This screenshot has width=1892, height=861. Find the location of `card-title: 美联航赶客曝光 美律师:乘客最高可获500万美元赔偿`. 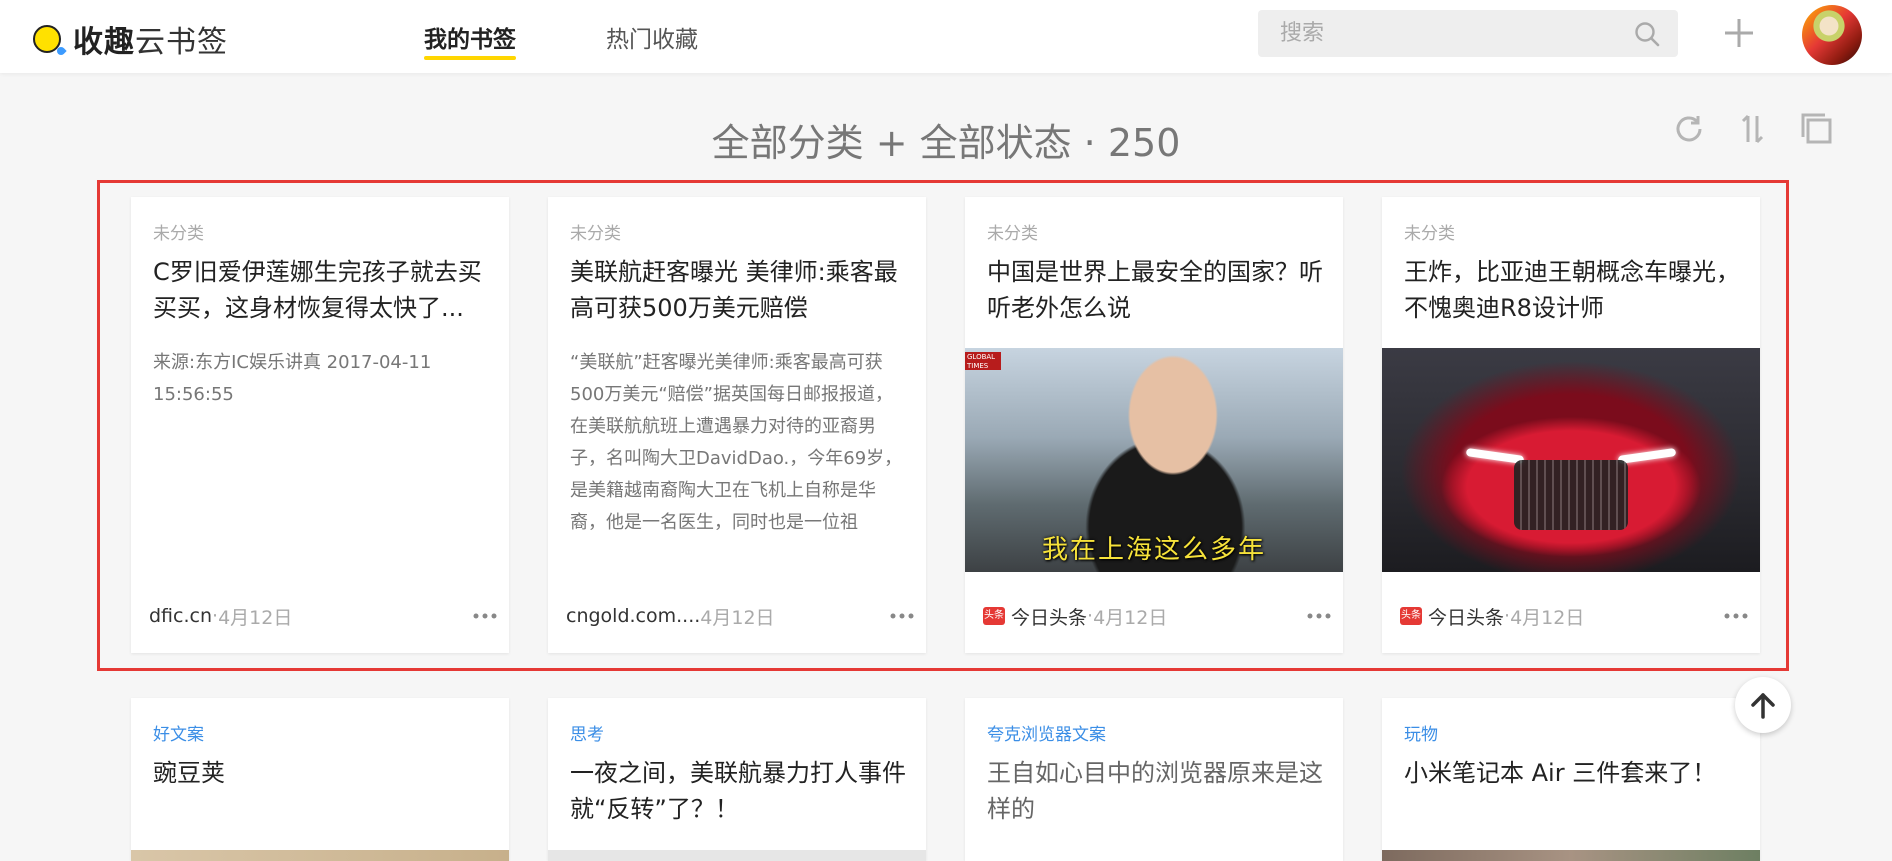

card-title: 美联航赶客曝光 美律师:乘客最高可获500万美元赔偿 is located at coordinates (740, 290).